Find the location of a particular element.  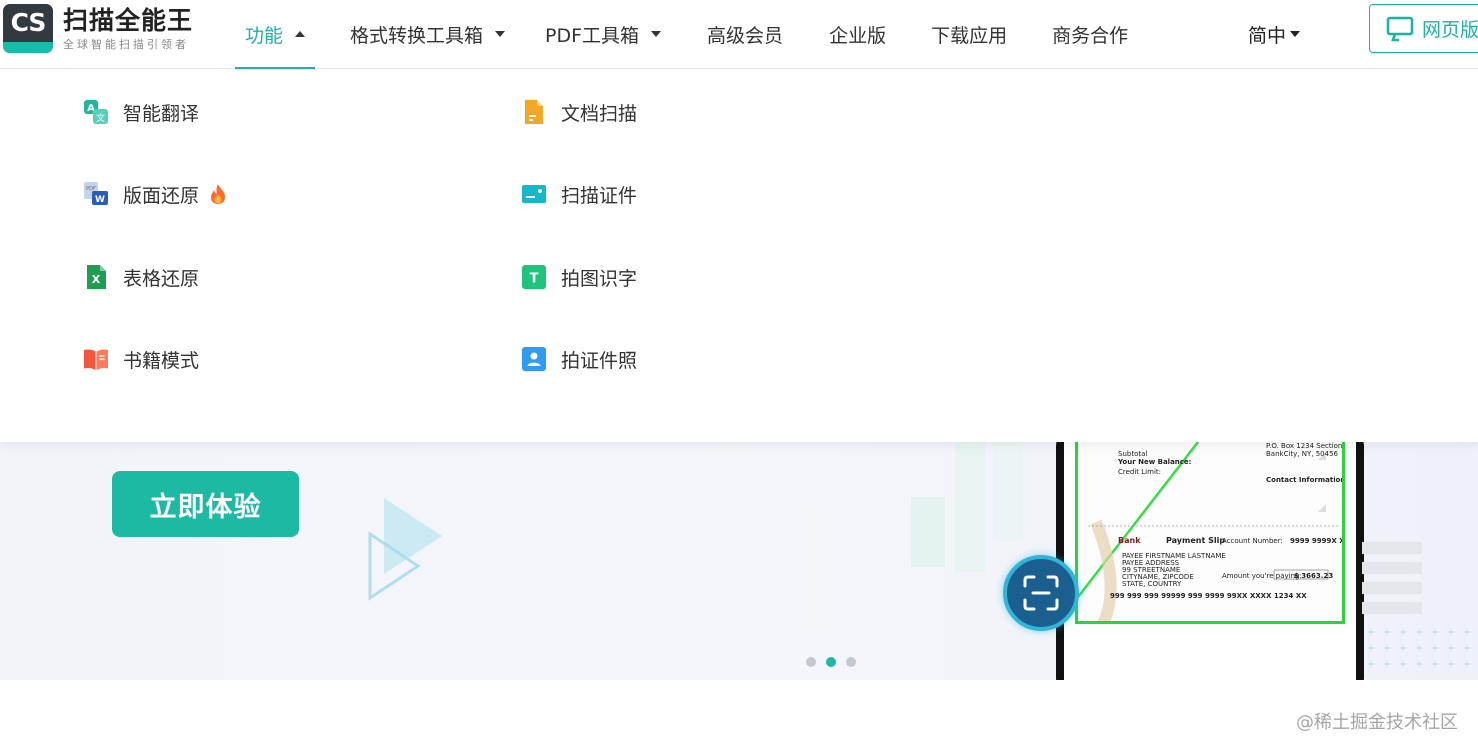

feature-book-mode: 书籍模式 is located at coordinates (141, 359).